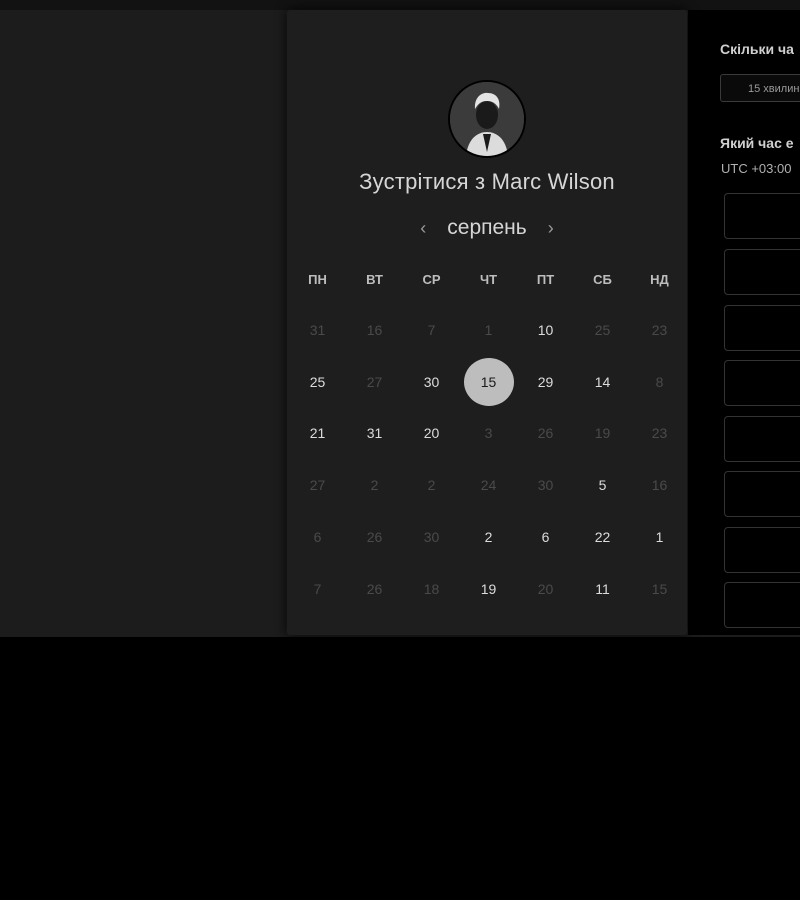 Image resolution: width=800 pixels, height=900 pixels. I want to click on duration-label: Скільки ча, so click(757, 49).